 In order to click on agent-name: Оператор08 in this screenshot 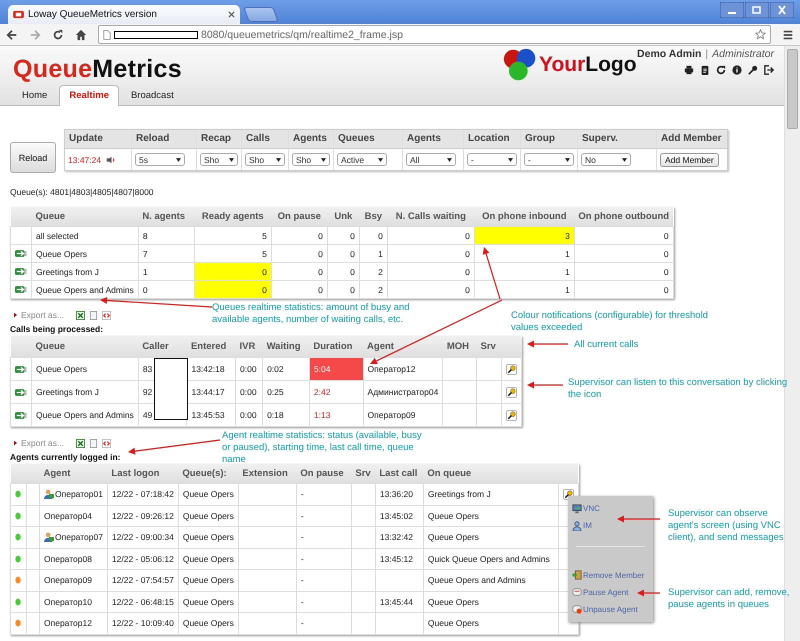, I will do `click(68, 559)`.